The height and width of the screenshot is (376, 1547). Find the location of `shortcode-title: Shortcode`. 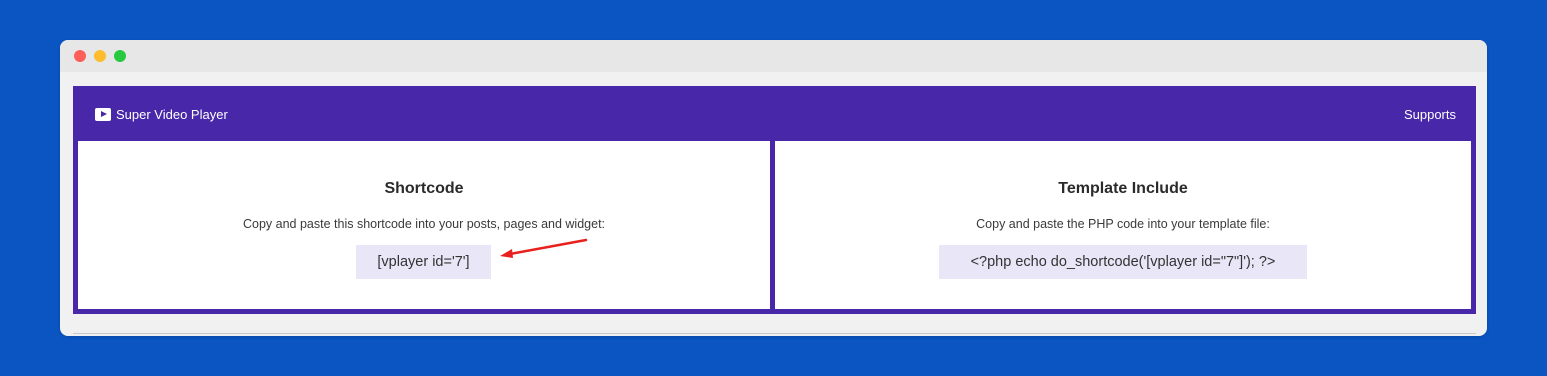

shortcode-title: Shortcode is located at coordinates (424, 188).